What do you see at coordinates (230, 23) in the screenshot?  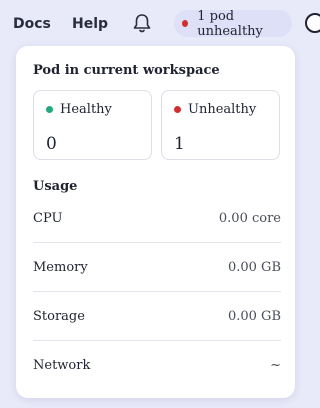 I see `pod-status-label: 1 pod unhealthy` at bounding box center [230, 23].